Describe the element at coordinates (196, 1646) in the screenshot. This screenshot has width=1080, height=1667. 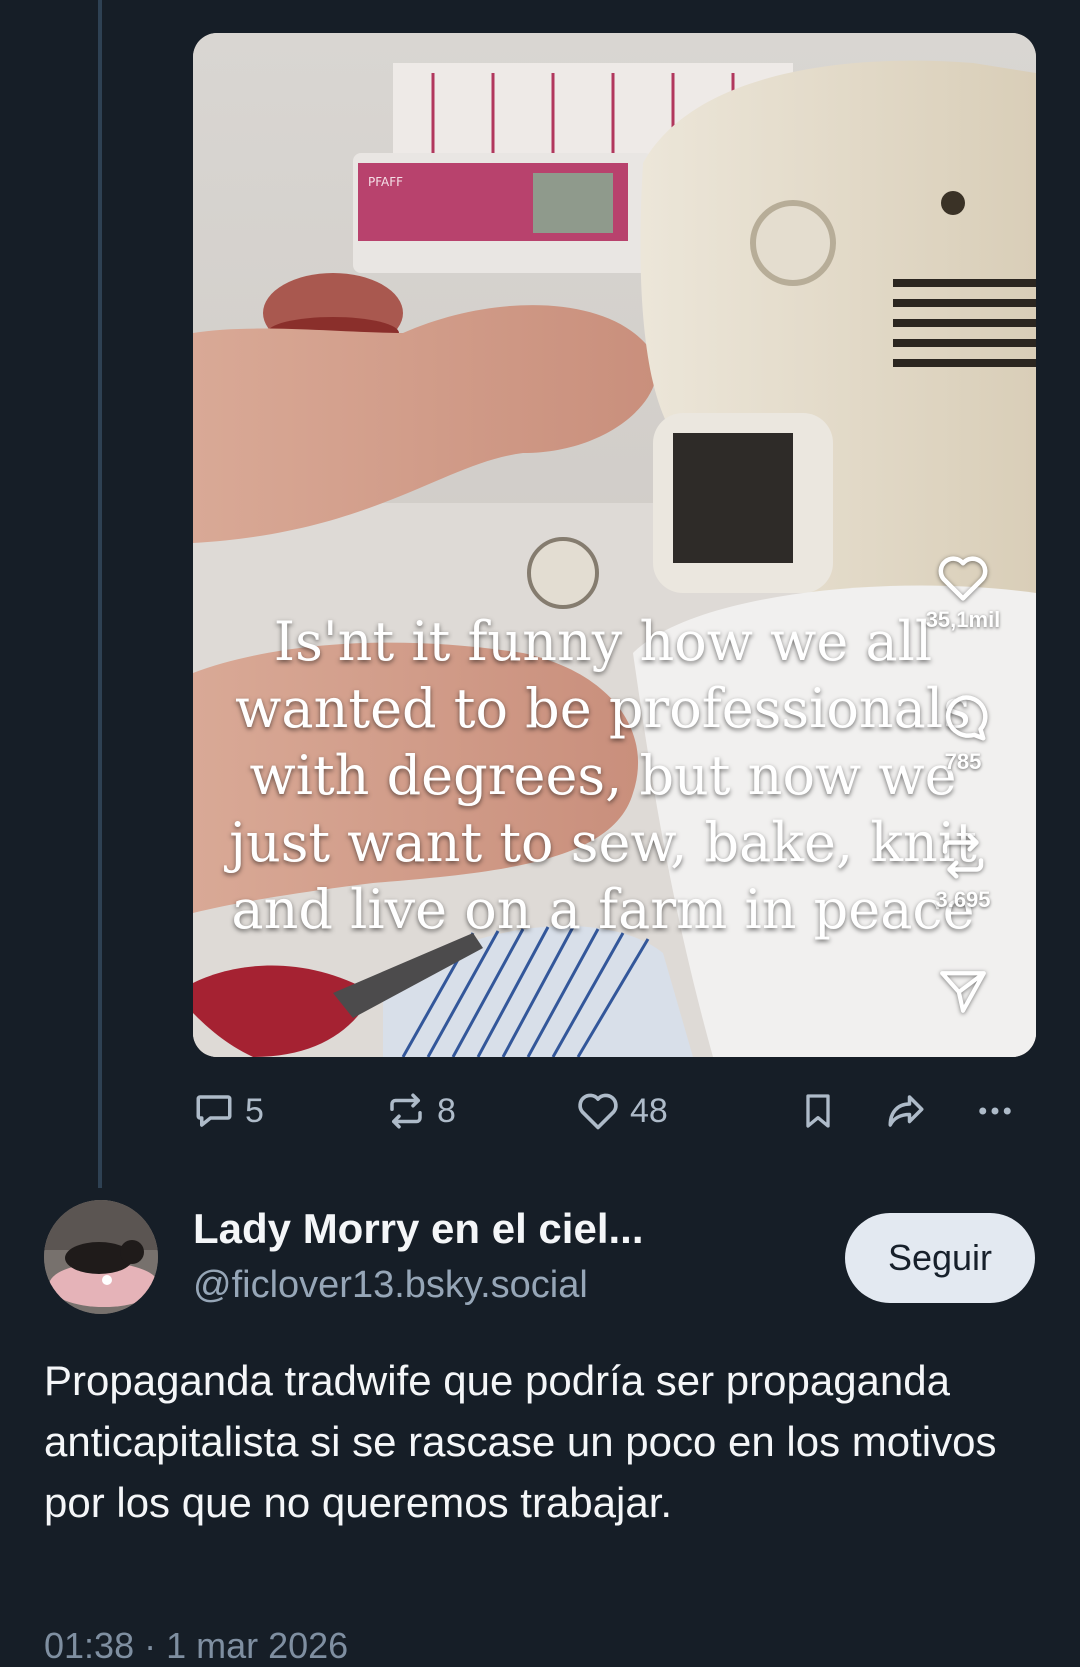
I see `post-timestamp: 01:38 · 1 mar 2026` at that location.